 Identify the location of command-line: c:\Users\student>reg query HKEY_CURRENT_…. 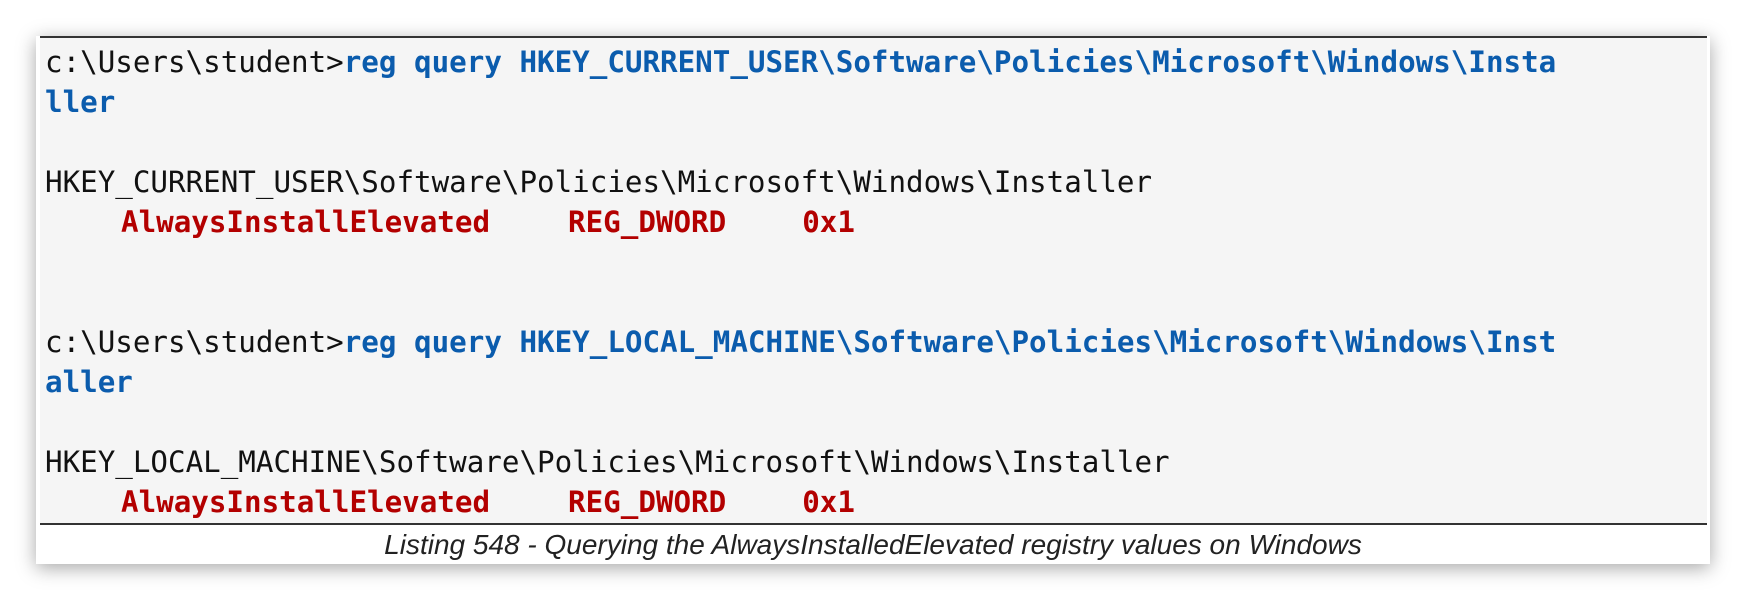
(876, 62).